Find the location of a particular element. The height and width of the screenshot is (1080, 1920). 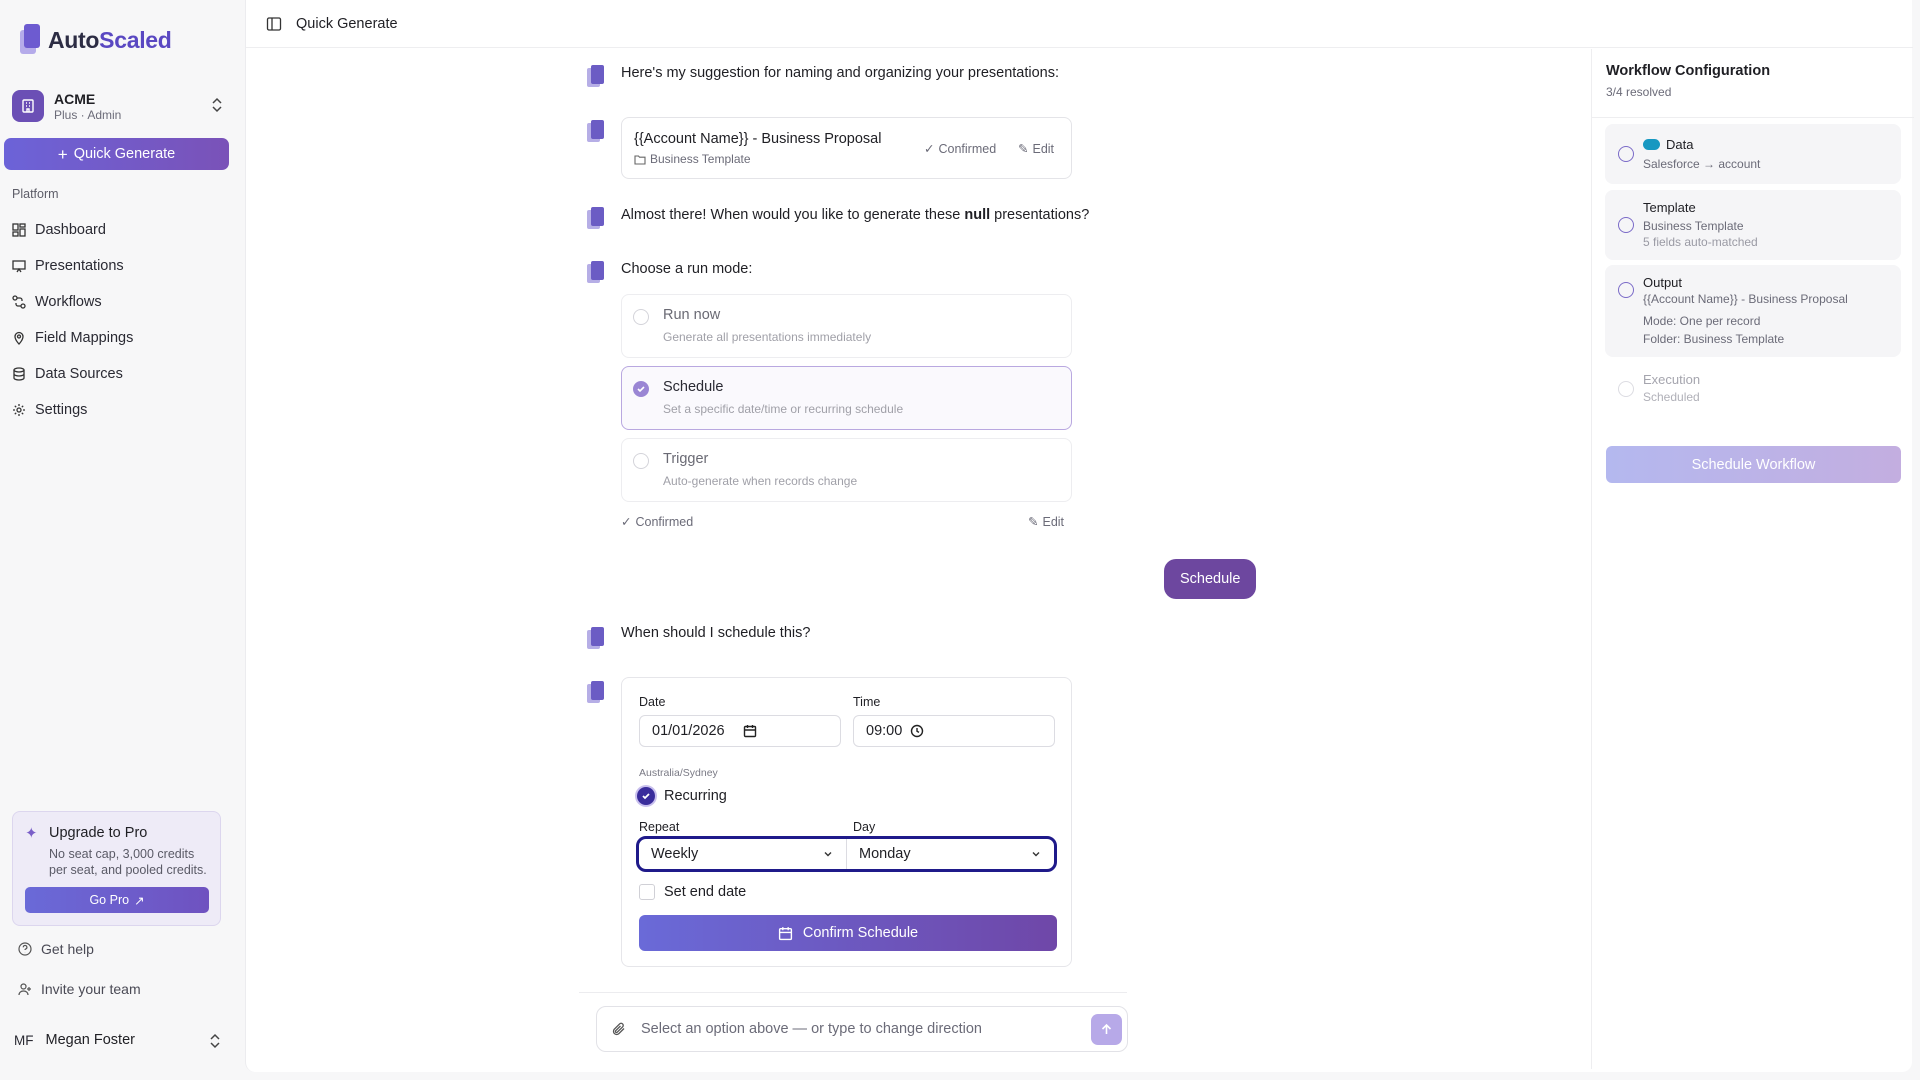

day-label: Day is located at coordinates (864, 827).